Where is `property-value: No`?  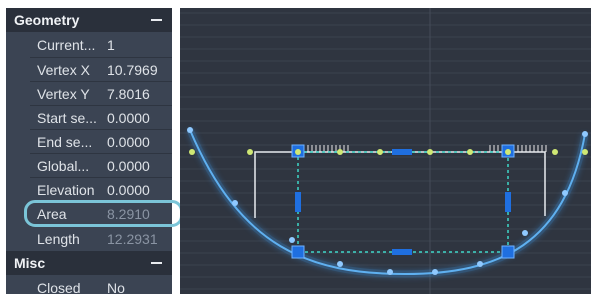
property-value: No is located at coordinates (115, 287).